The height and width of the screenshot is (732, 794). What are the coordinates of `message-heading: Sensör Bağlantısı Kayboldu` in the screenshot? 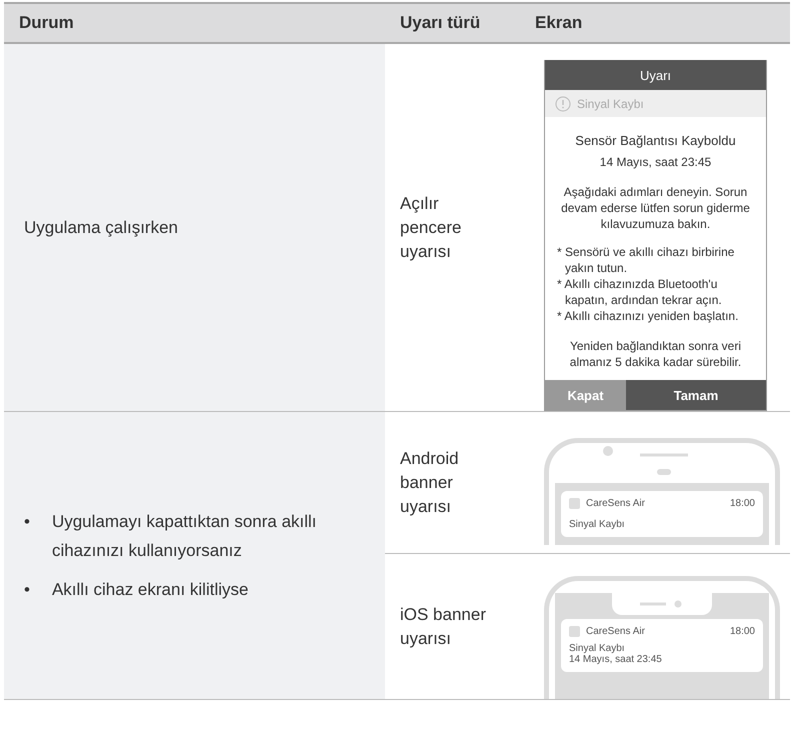 It's located at (655, 140).